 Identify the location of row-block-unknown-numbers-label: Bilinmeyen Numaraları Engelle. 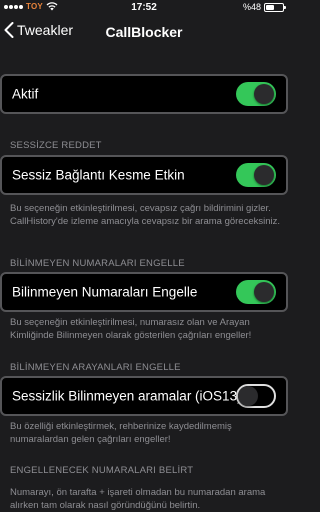
(105, 292).